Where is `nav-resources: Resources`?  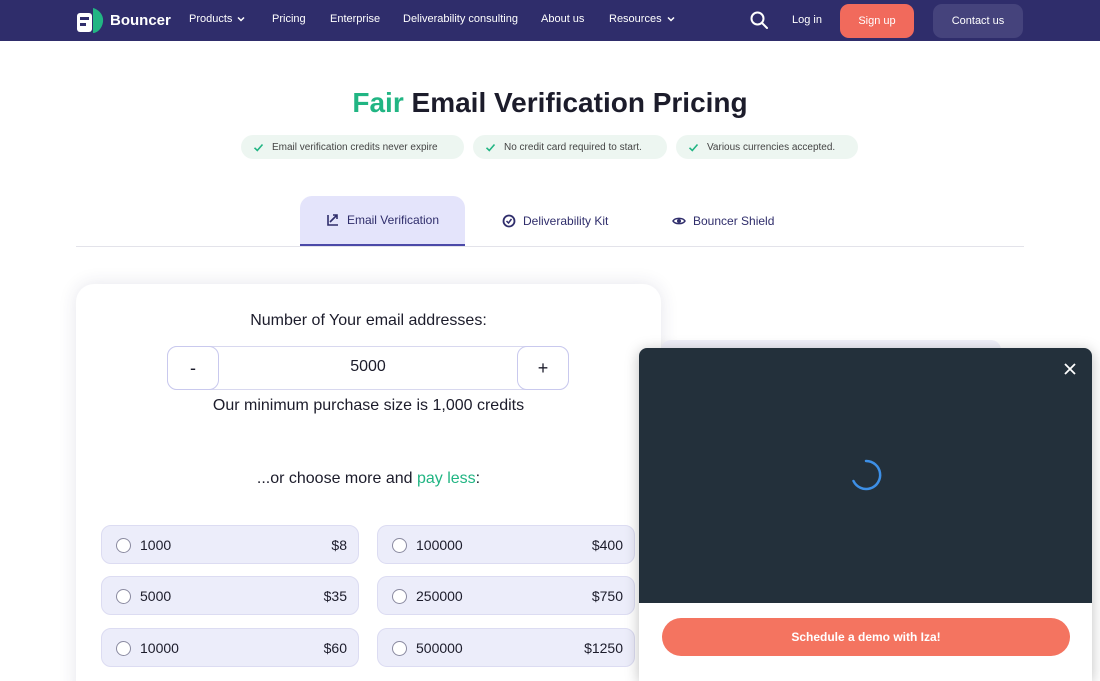
nav-resources: Resources is located at coordinates (642, 19).